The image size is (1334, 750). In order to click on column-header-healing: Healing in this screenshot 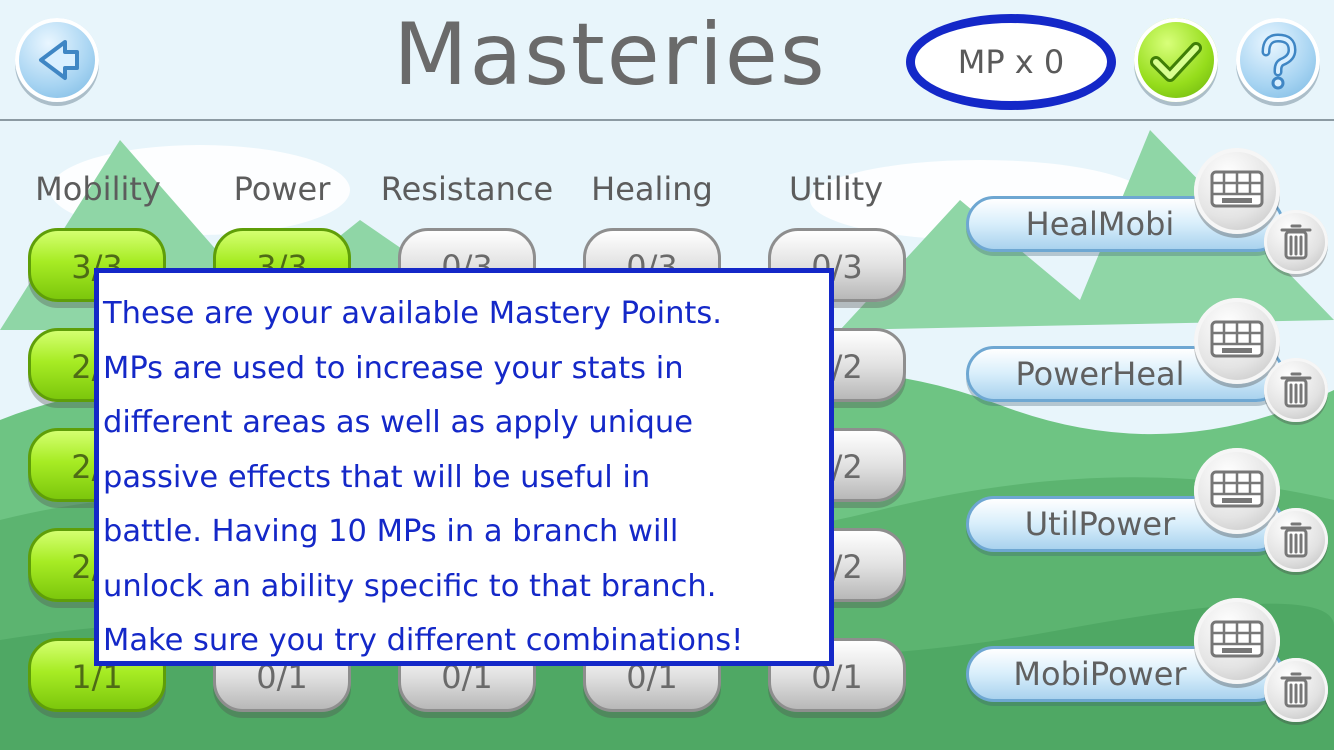, I will do `click(652, 189)`.